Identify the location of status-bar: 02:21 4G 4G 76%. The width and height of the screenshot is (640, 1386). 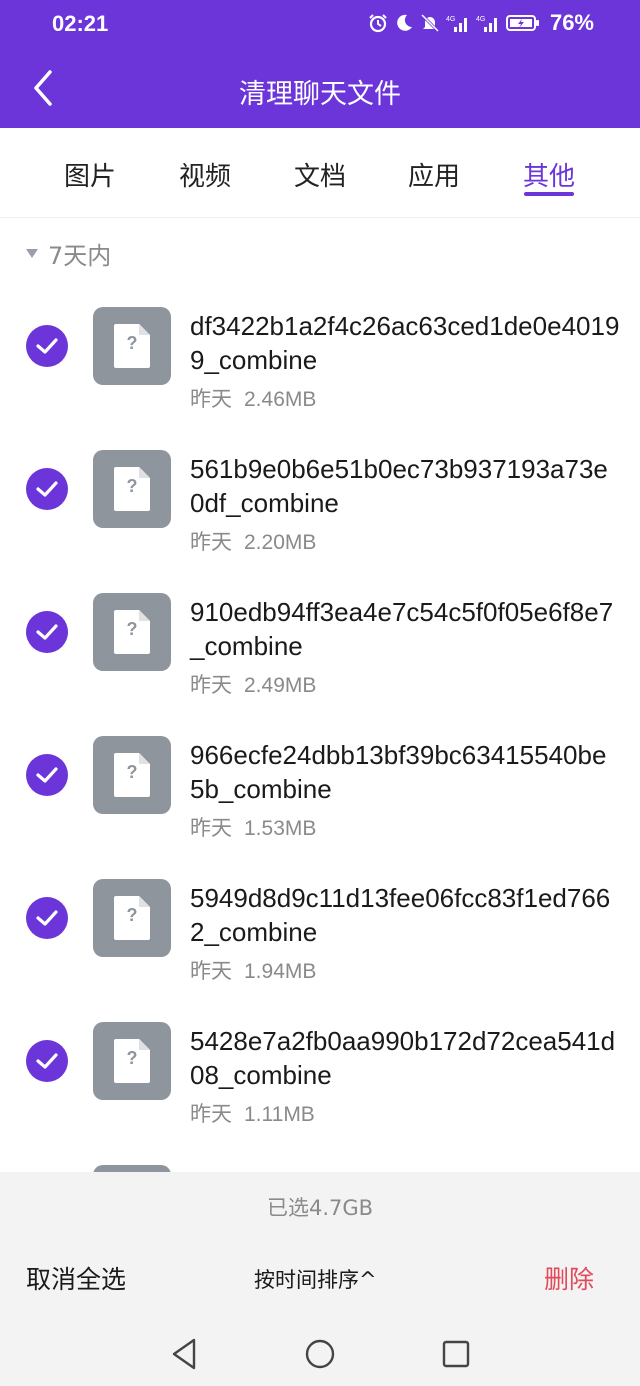
(320, 25).